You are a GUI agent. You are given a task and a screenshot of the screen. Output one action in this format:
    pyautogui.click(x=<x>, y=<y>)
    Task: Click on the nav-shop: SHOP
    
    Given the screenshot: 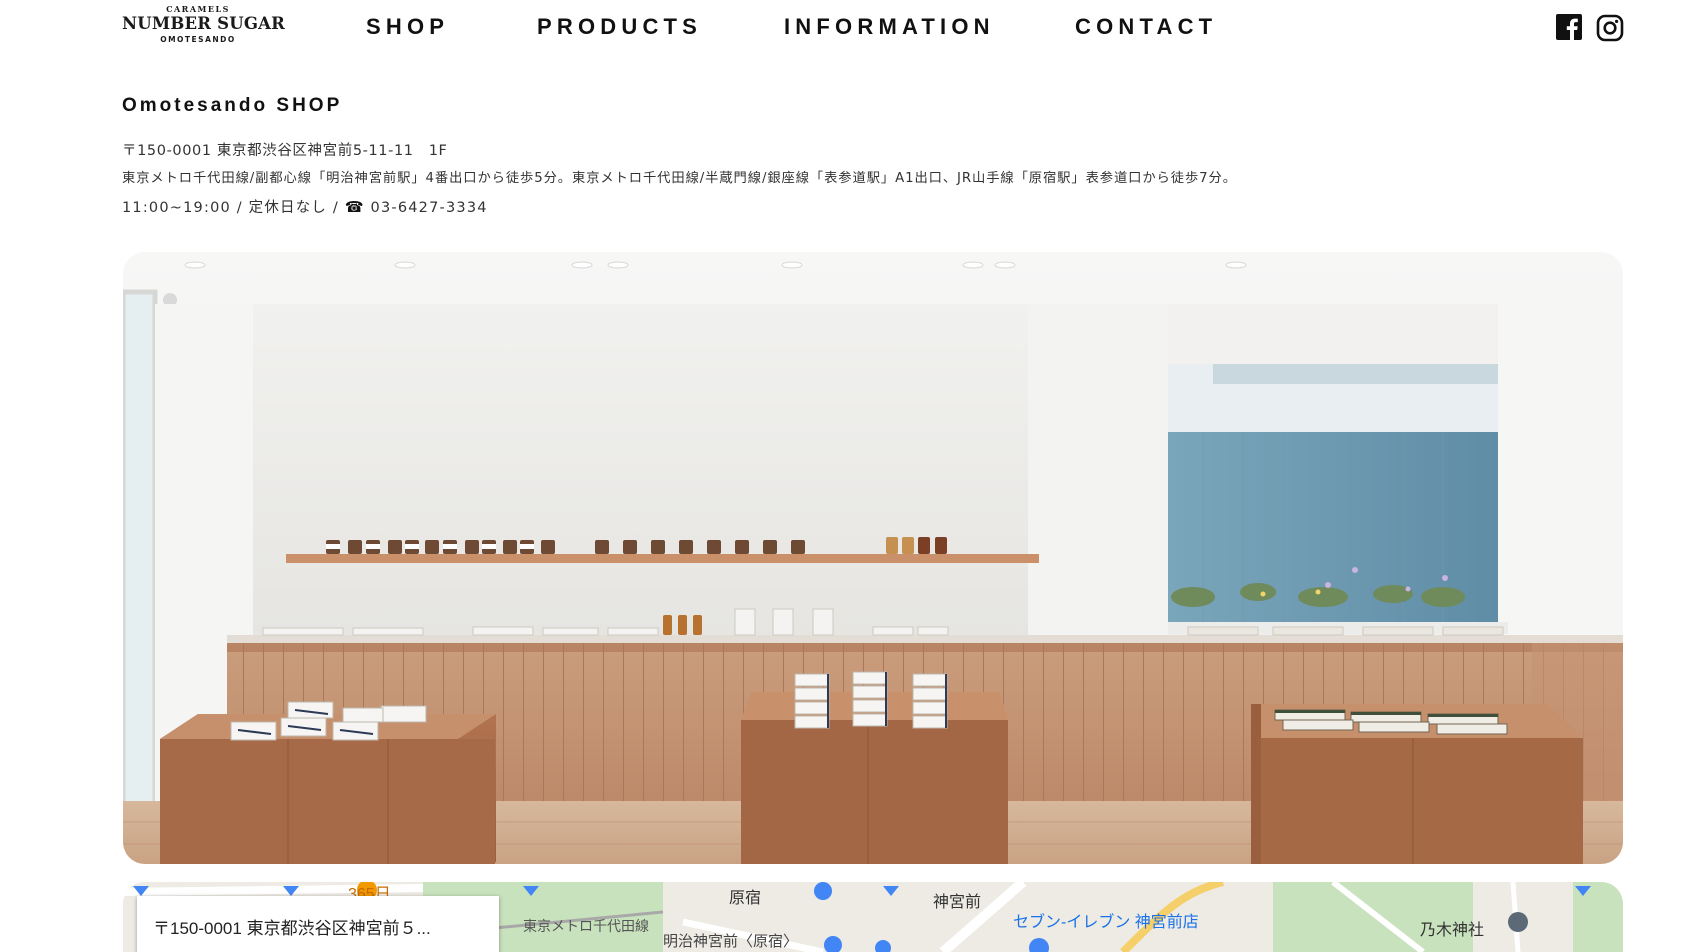 What is the action you would take?
    pyautogui.click(x=407, y=27)
    